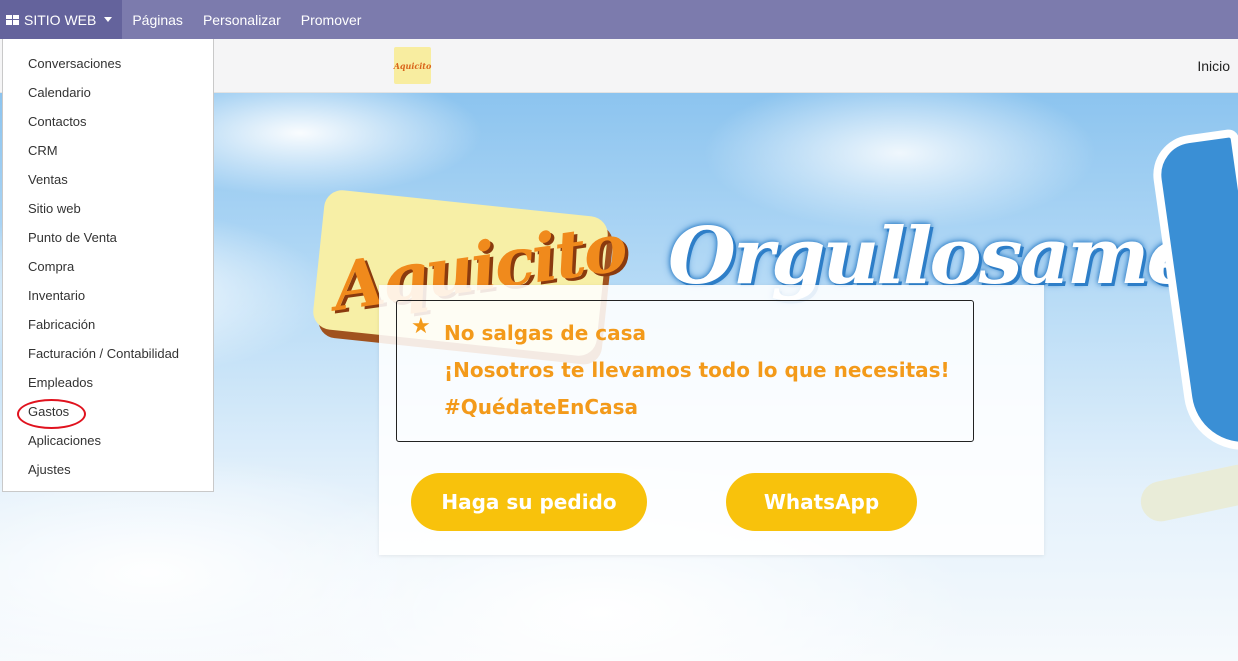 This screenshot has height=661, width=1238. What do you see at coordinates (529, 502) in the screenshot?
I see `order-button: Haga su pedido` at bounding box center [529, 502].